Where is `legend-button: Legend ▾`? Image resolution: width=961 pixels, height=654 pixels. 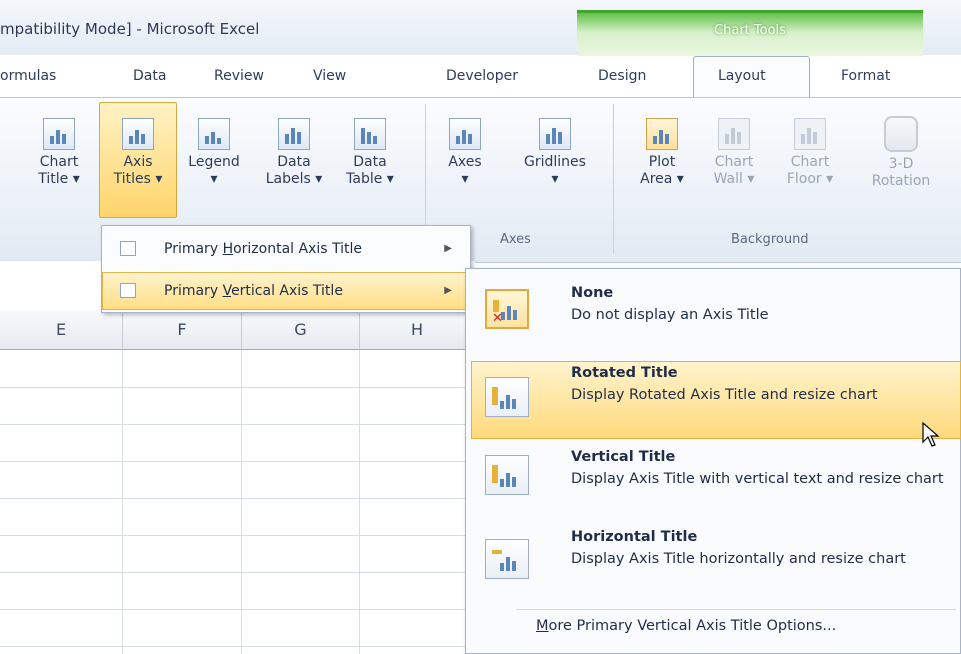
legend-button: Legend ▾ is located at coordinates (214, 153).